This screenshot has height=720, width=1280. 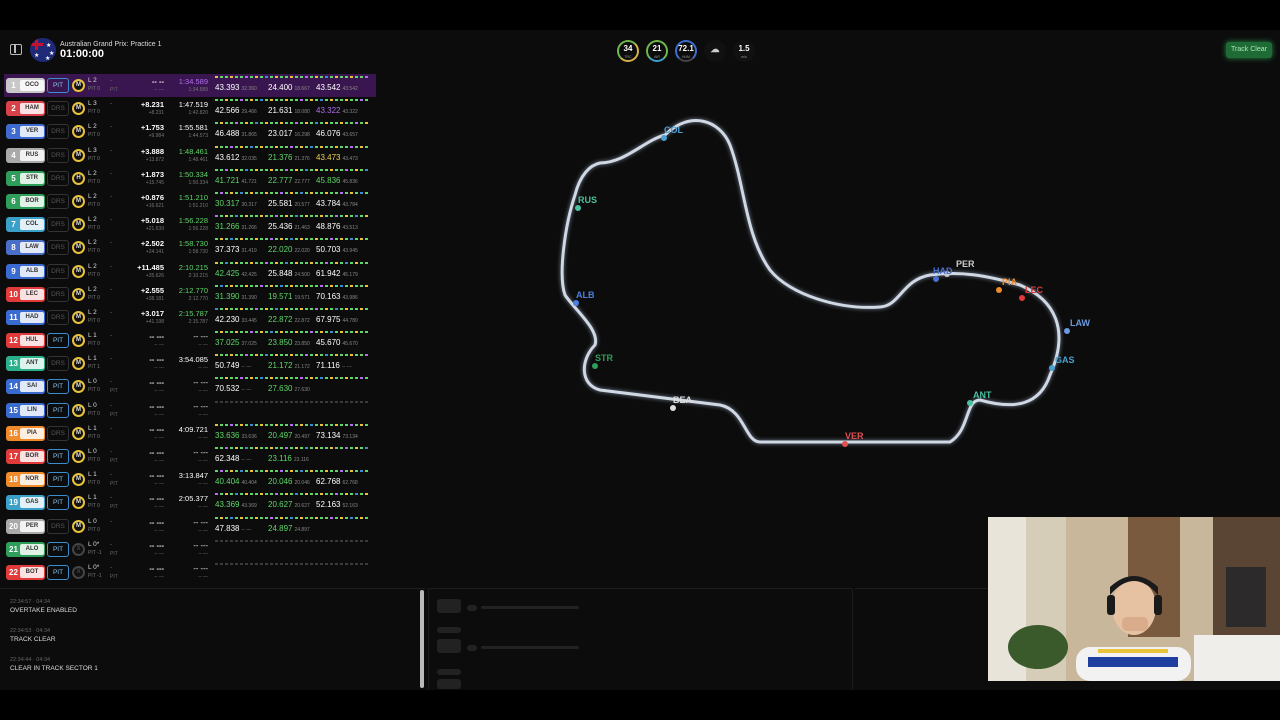 I want to click on best-lap: 2:12.770, so click(x=193, y=290).